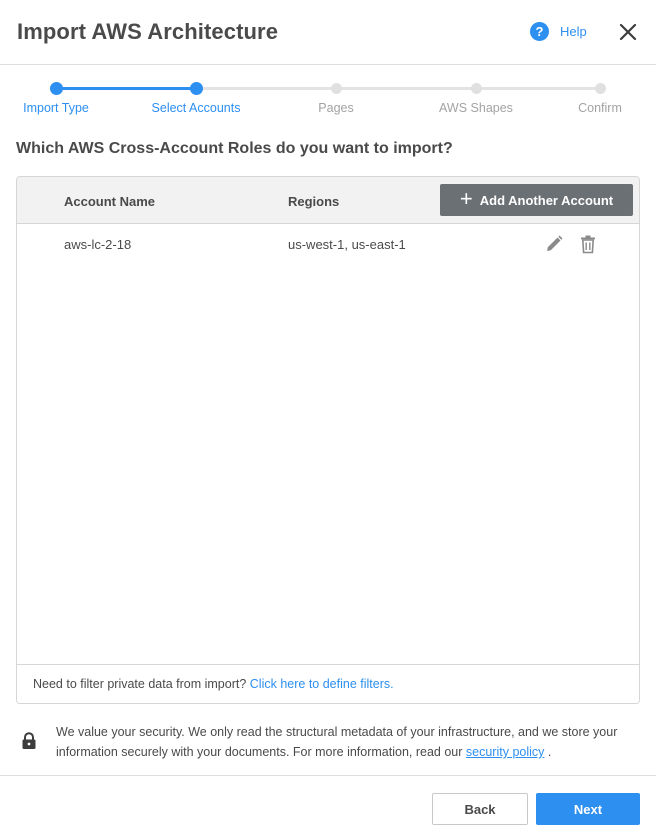  Describe the element at coordinates (98, 244) in the screenshot. I see `account-name-cell: aws-lc-2-18` at that location.